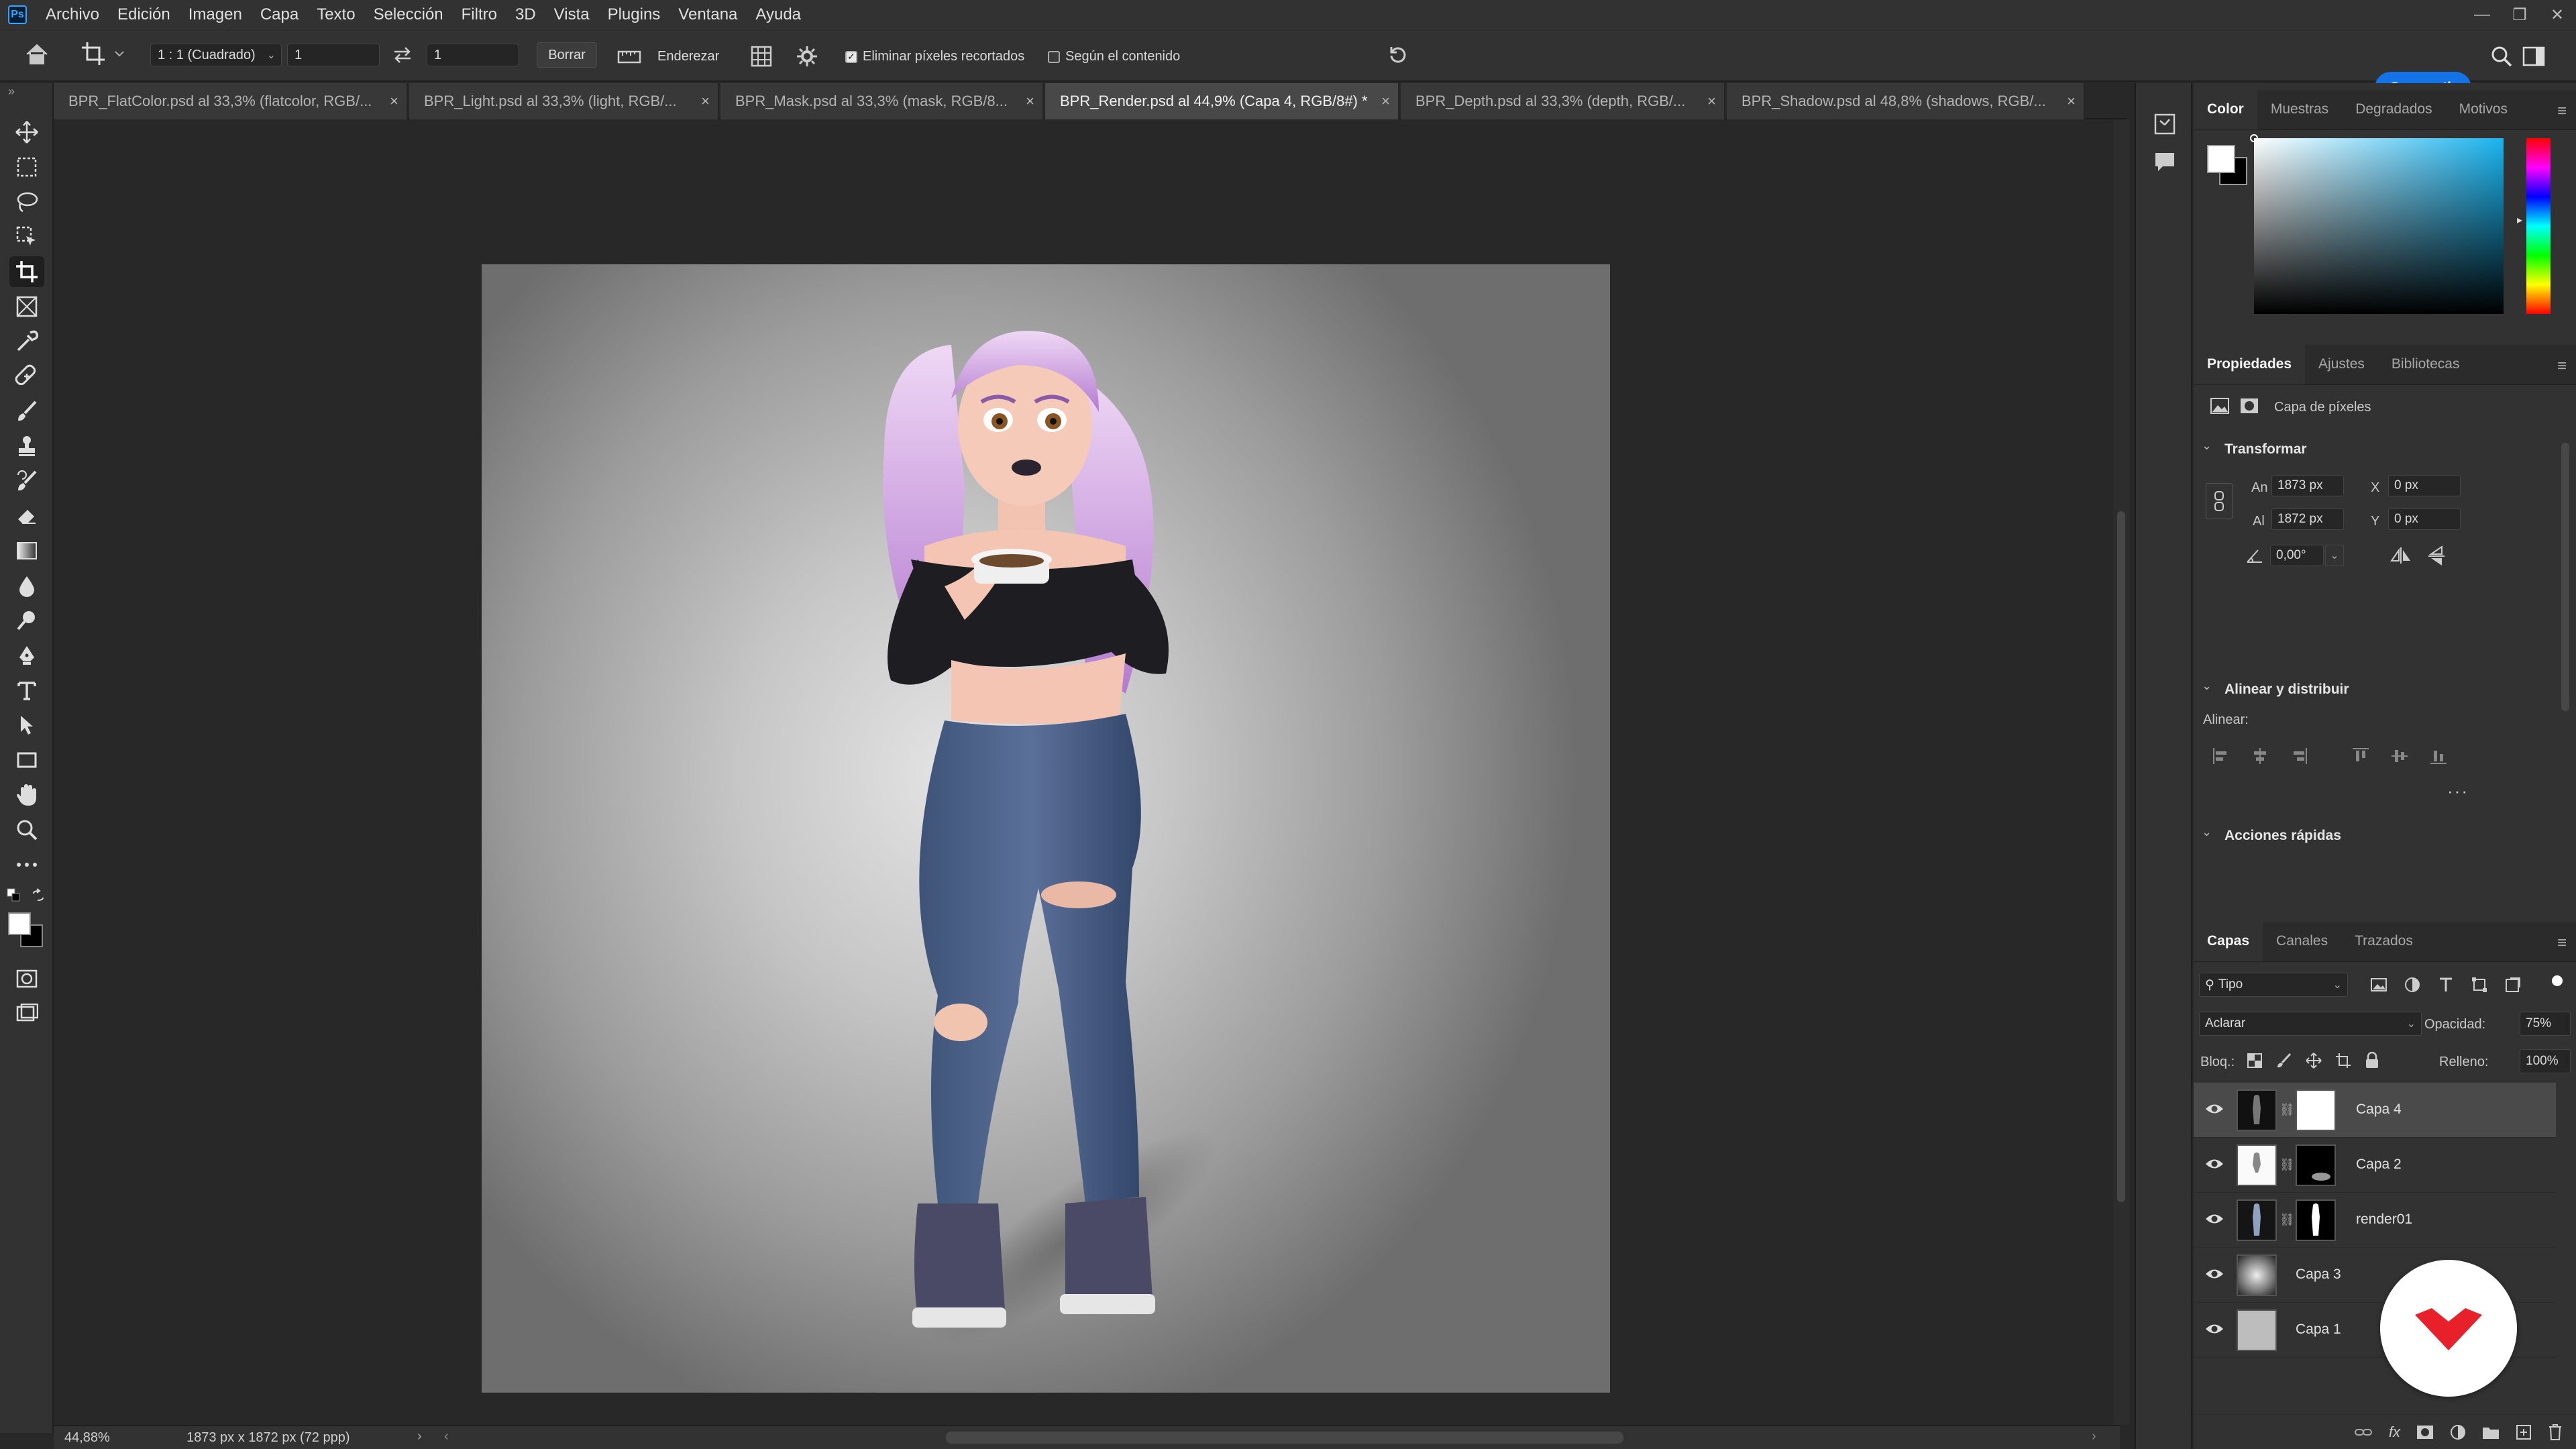 This screenshot has height=1449, width=2576. I want to click on restore-button: ❐, so click(2519, 15).